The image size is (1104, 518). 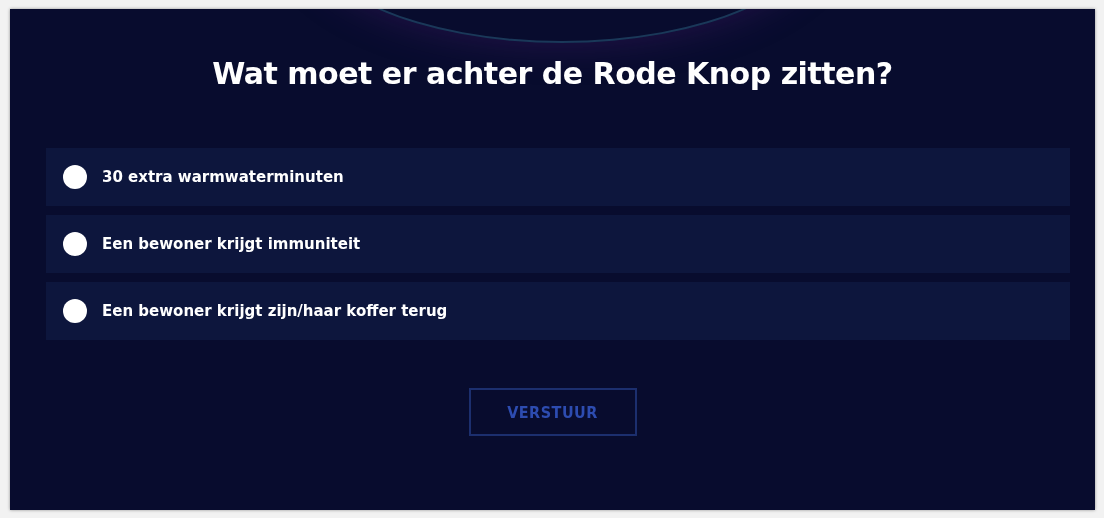 I want to click on option-label: 30 extra warmwaterminuten, so click(x=223, y=177).